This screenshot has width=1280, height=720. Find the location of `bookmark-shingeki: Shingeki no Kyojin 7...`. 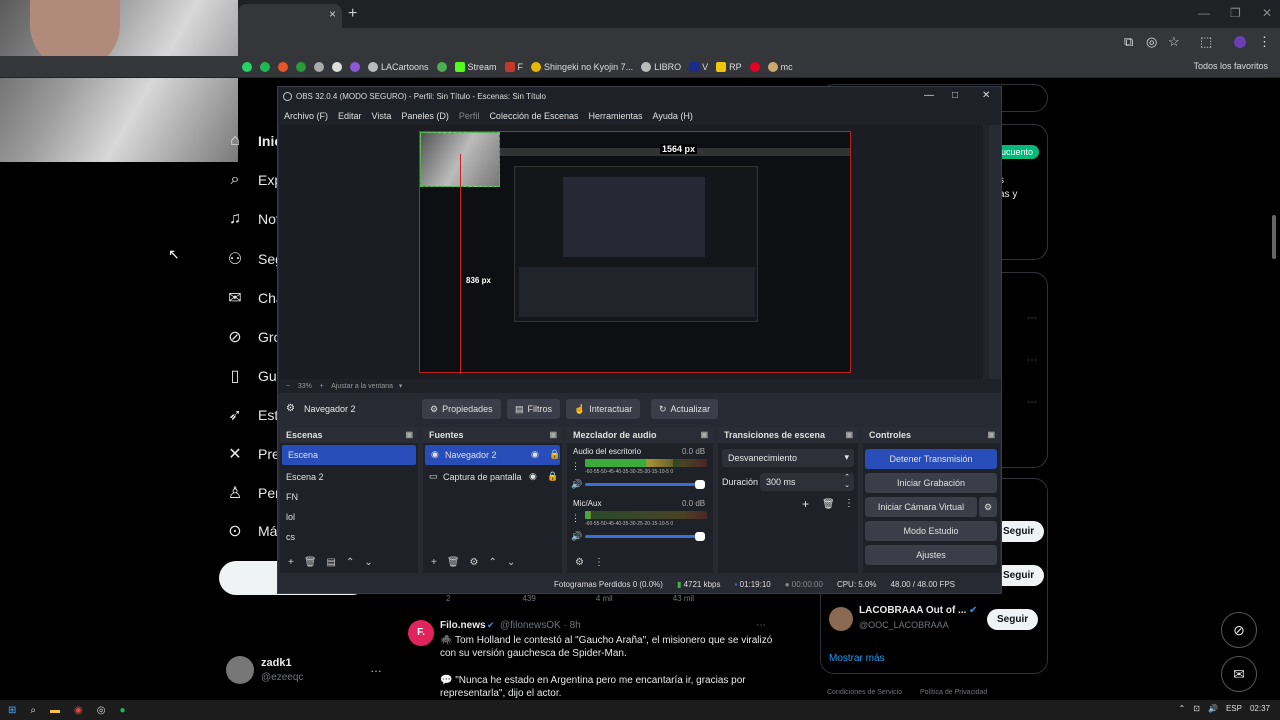

bookmark-shingeki: Shingeki no Kyojin 7... is located at coordinates (582, 66).